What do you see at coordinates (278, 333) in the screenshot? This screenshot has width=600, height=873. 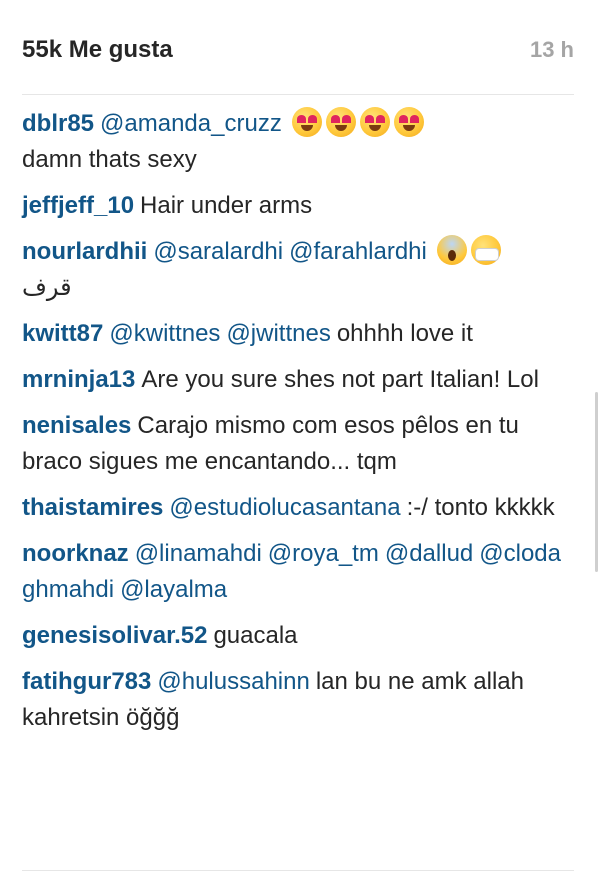 I see `comment-mention: @jwittnes` at bounding box center [278, 333].